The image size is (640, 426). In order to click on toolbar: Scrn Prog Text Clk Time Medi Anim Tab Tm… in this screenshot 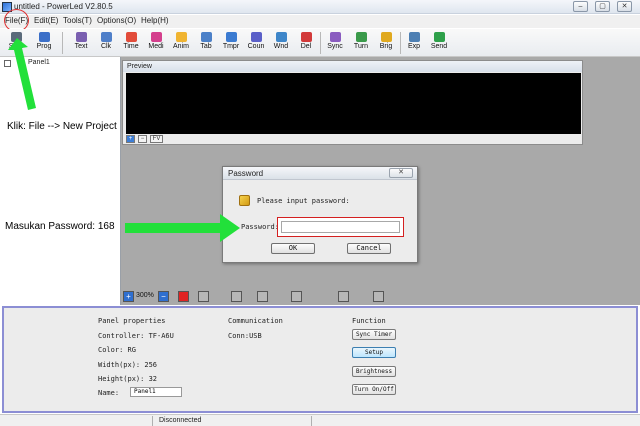, I will do `click(320, 43)`.